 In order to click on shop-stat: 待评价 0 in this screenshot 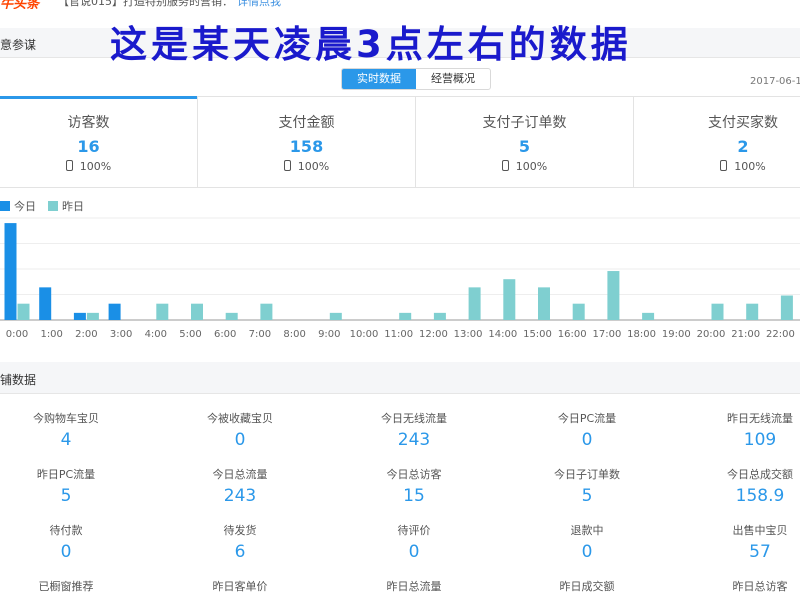, I will do `click(414, 543)`.